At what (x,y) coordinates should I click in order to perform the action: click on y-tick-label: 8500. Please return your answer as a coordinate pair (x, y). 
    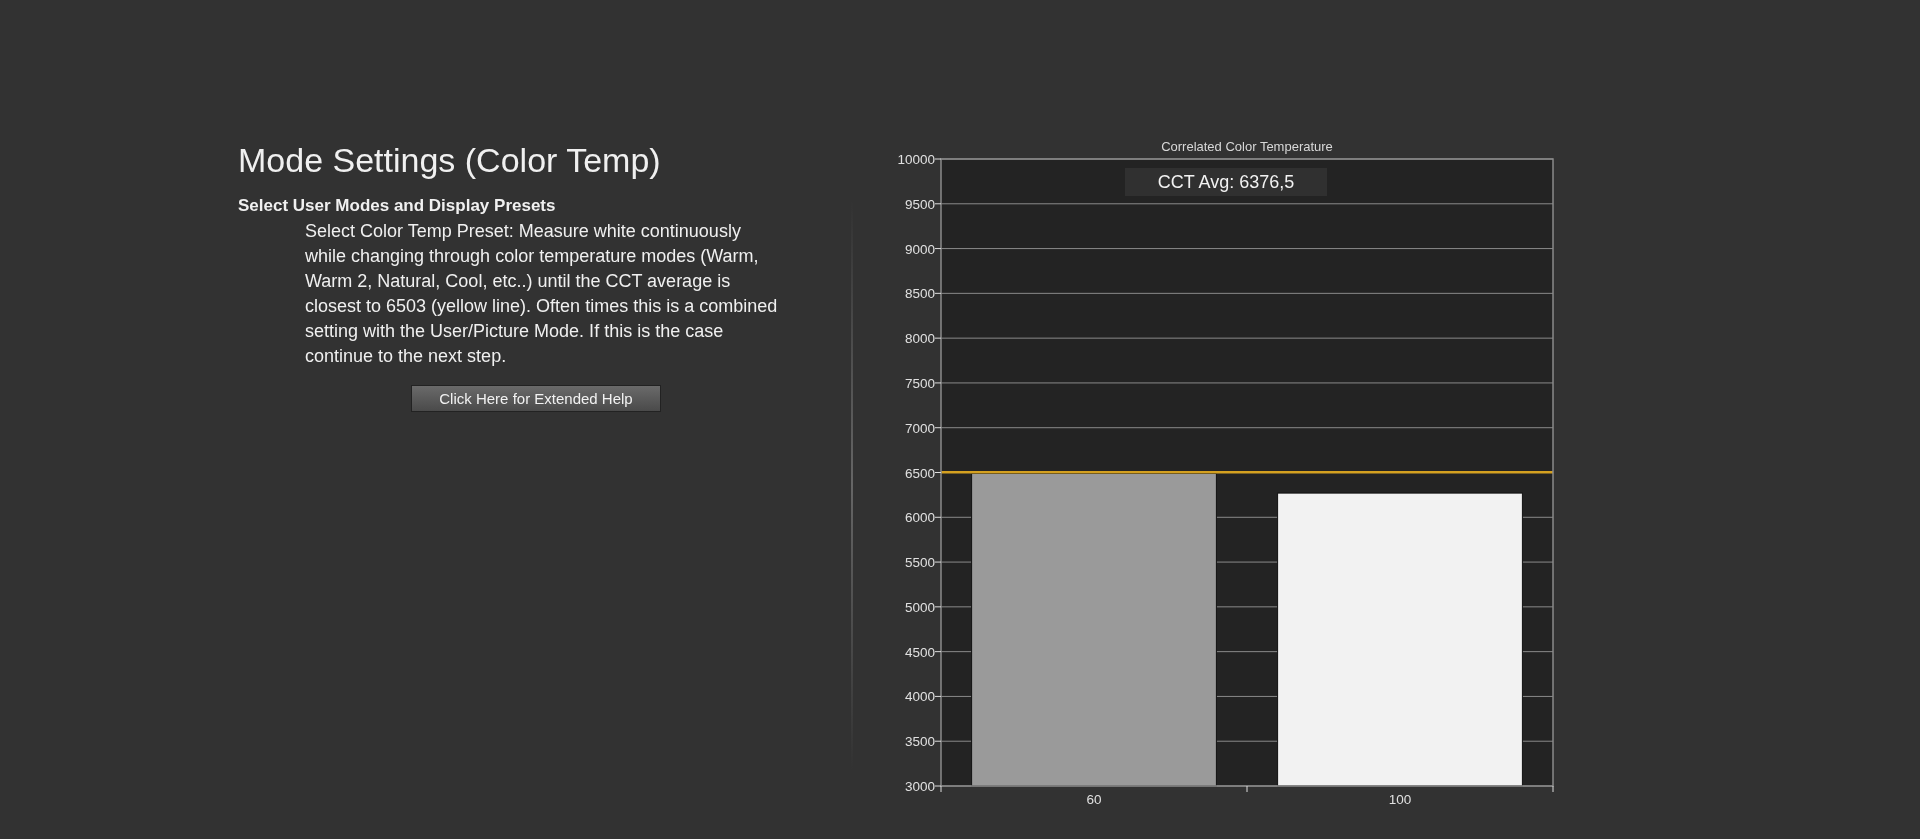
    Looking at the image, I should click on (919, 294).